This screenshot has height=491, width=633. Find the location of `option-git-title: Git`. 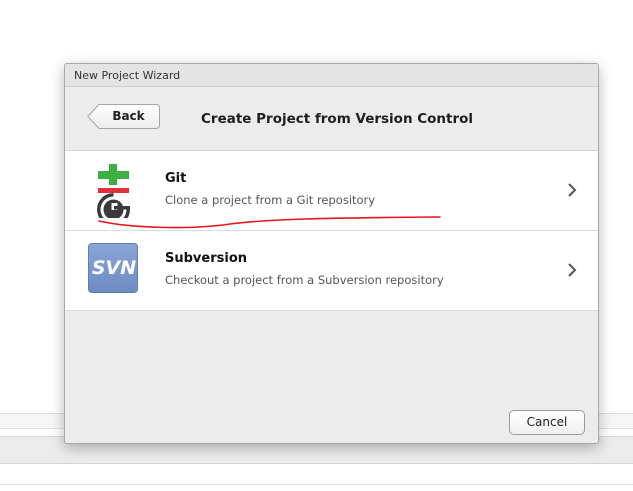

option-git-title: Git is located at coordinates (176, 178).